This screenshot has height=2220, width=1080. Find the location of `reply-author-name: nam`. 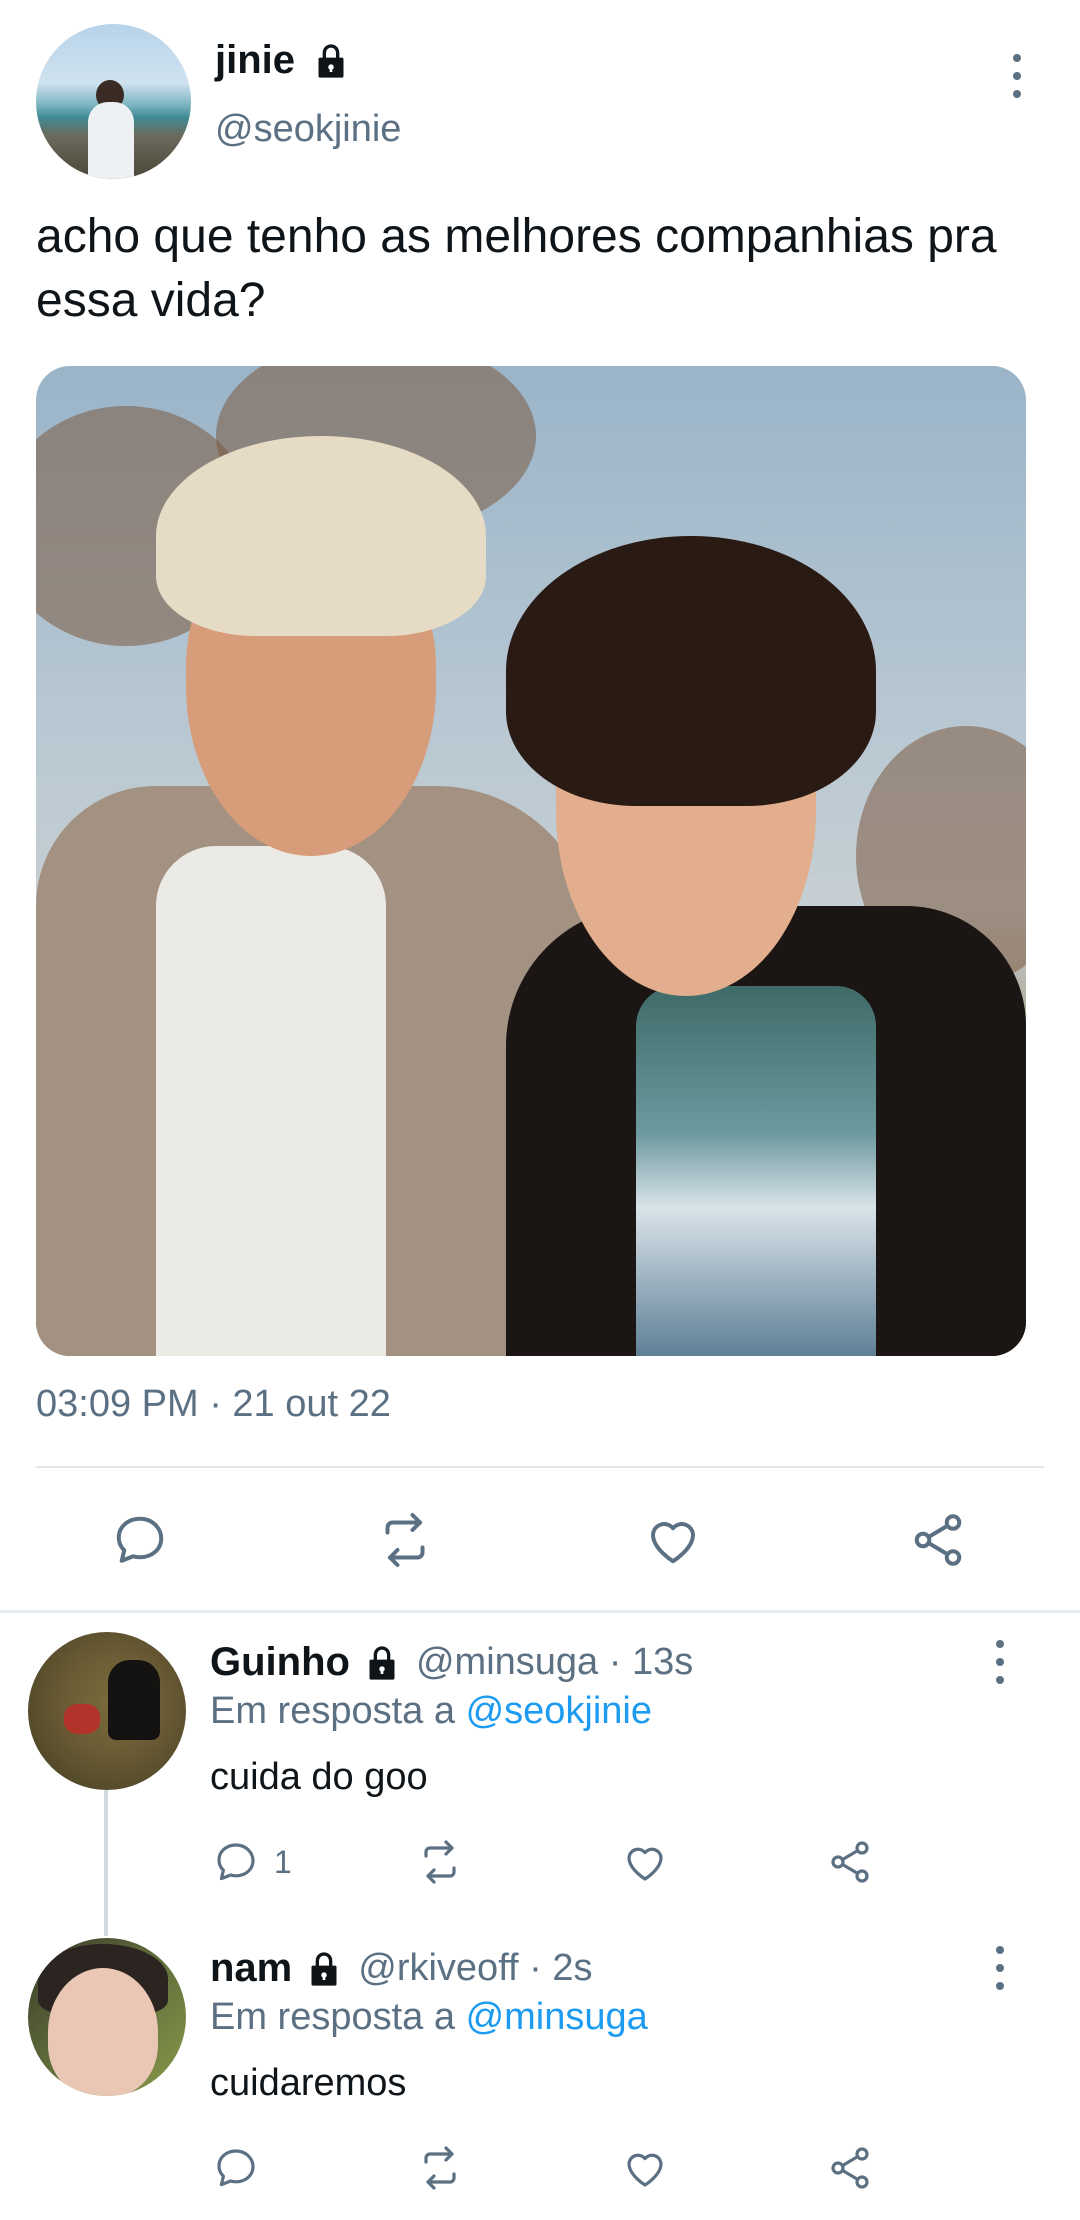

reply-author-name: nam is located at coordinates (251, 1968).